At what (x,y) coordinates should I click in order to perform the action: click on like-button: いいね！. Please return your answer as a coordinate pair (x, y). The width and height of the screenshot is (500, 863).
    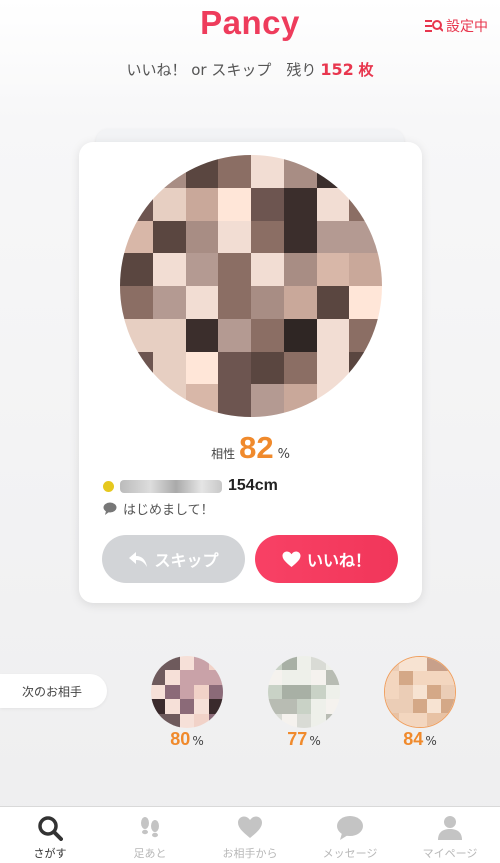
    Looking at the image, I should click on (326, 559).